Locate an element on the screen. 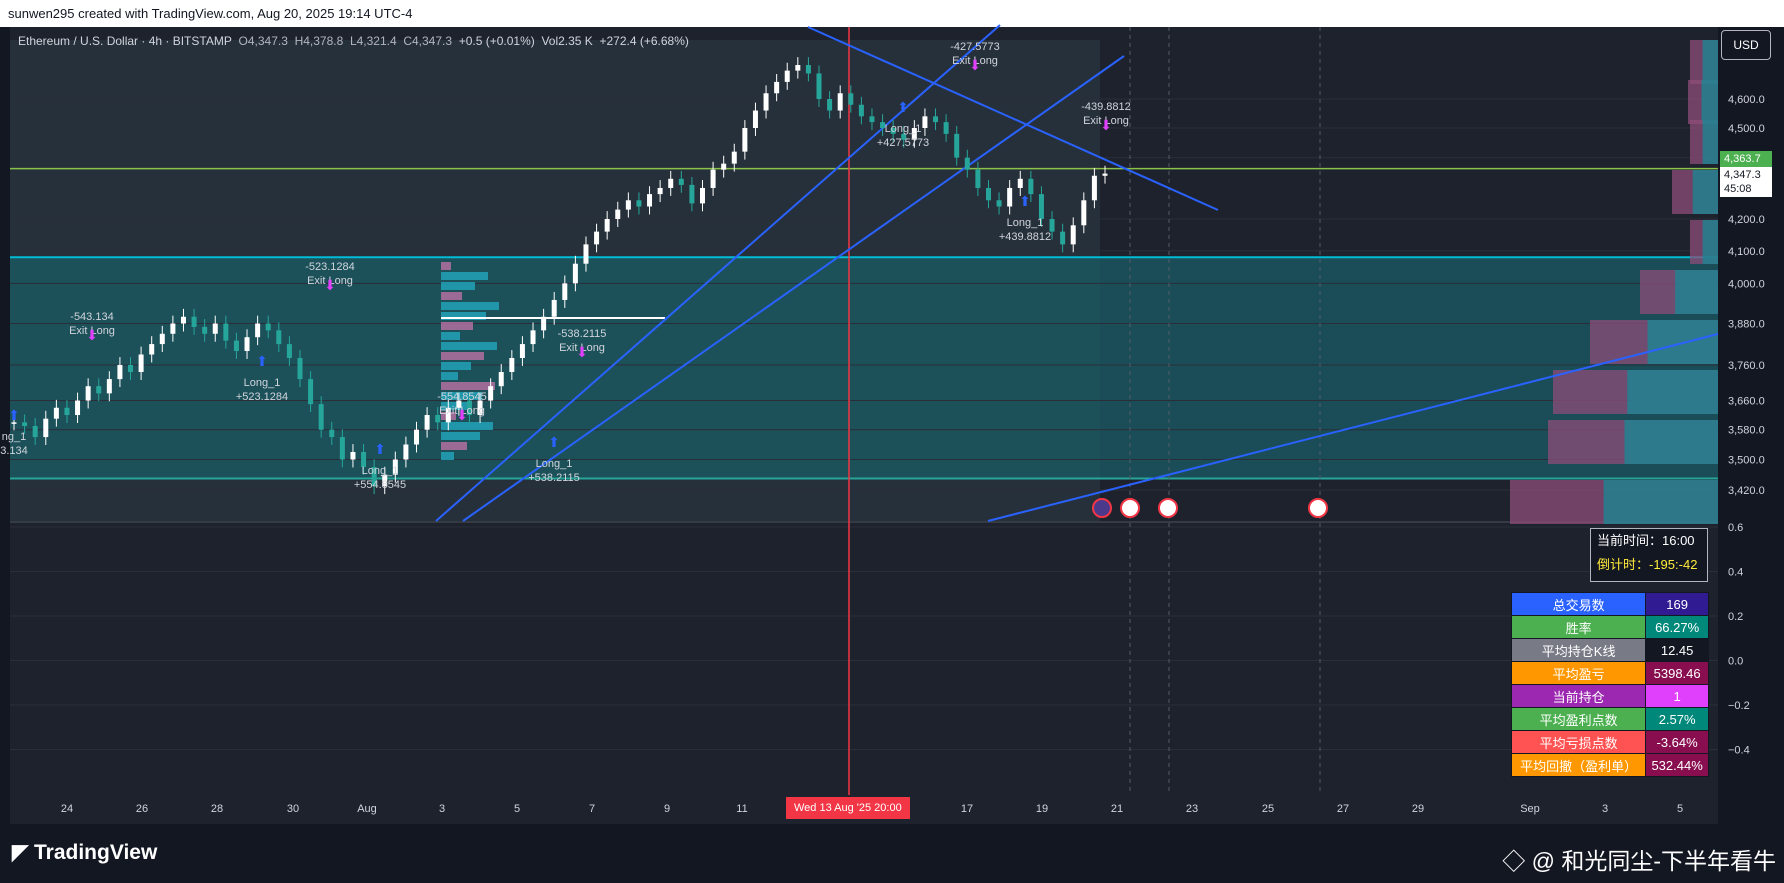  x-tick-label: 30 is located at coordinates (293, 809).